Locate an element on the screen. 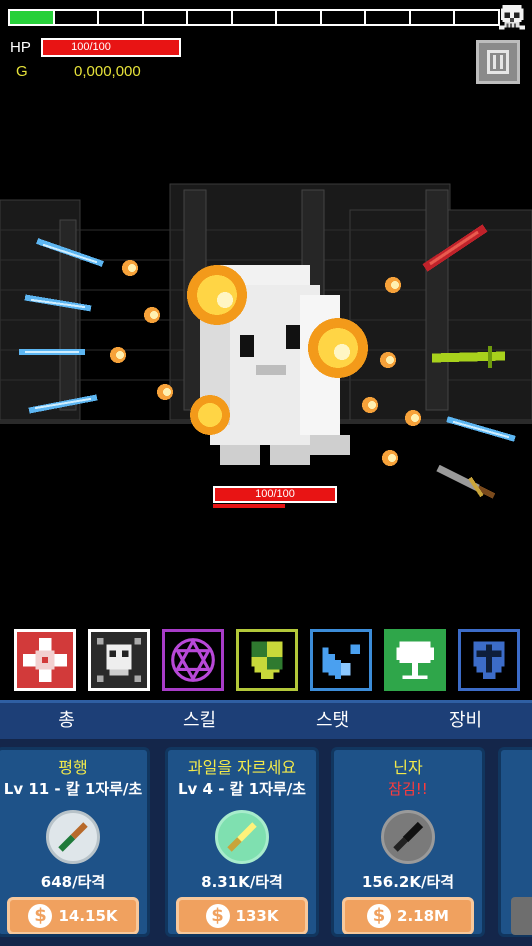  buy-price: 133K is located at coordinates (257, 916).